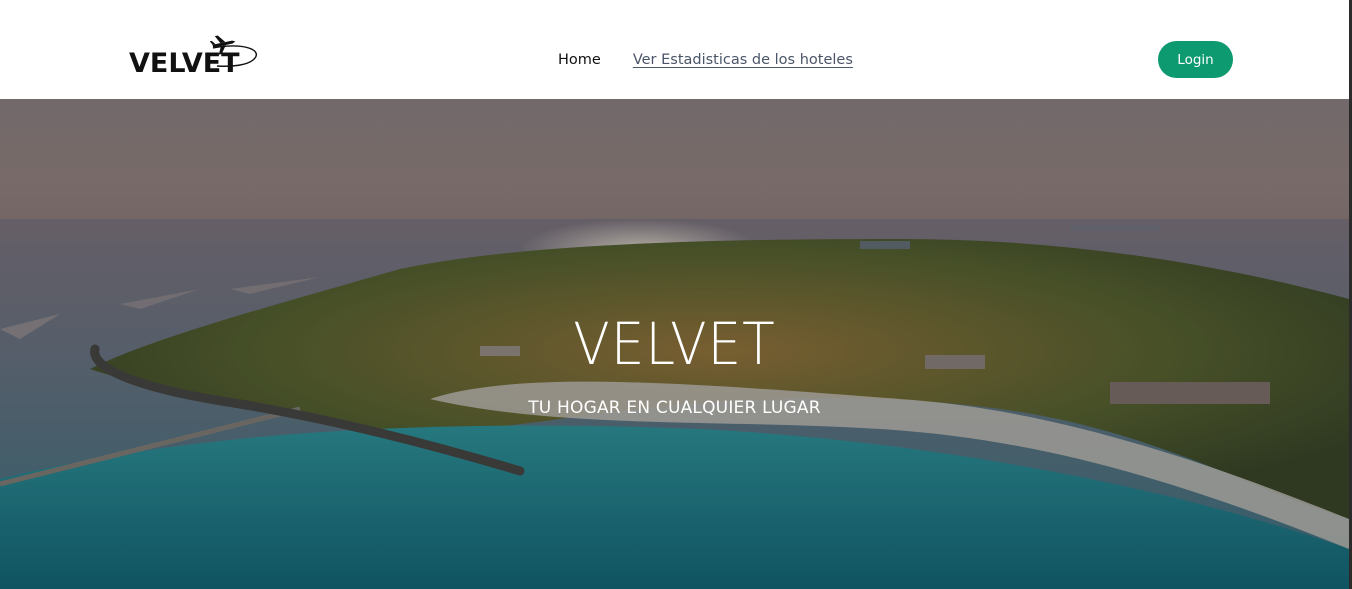  I want to click on login-button: Login, so click(1195, 59).